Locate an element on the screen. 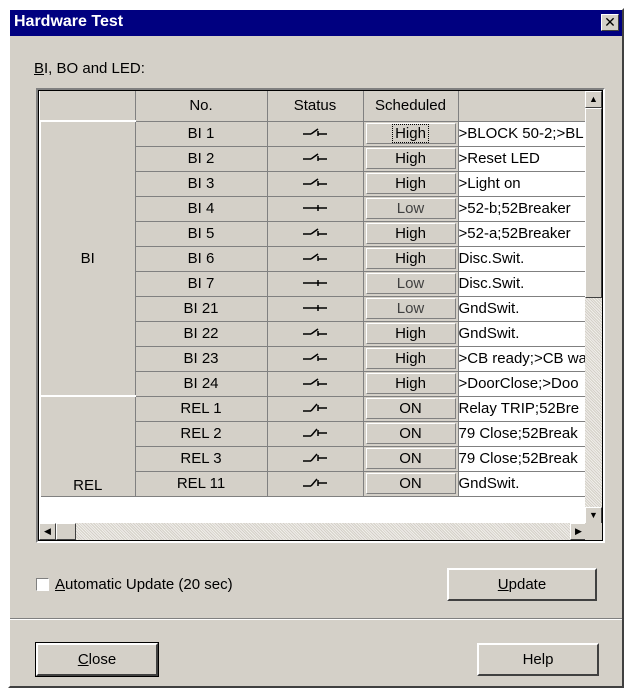 Image resolution: width=632 pixels, height=695 pixels. scroll-down-icon: ▼ is located at coordinates (593, 515).